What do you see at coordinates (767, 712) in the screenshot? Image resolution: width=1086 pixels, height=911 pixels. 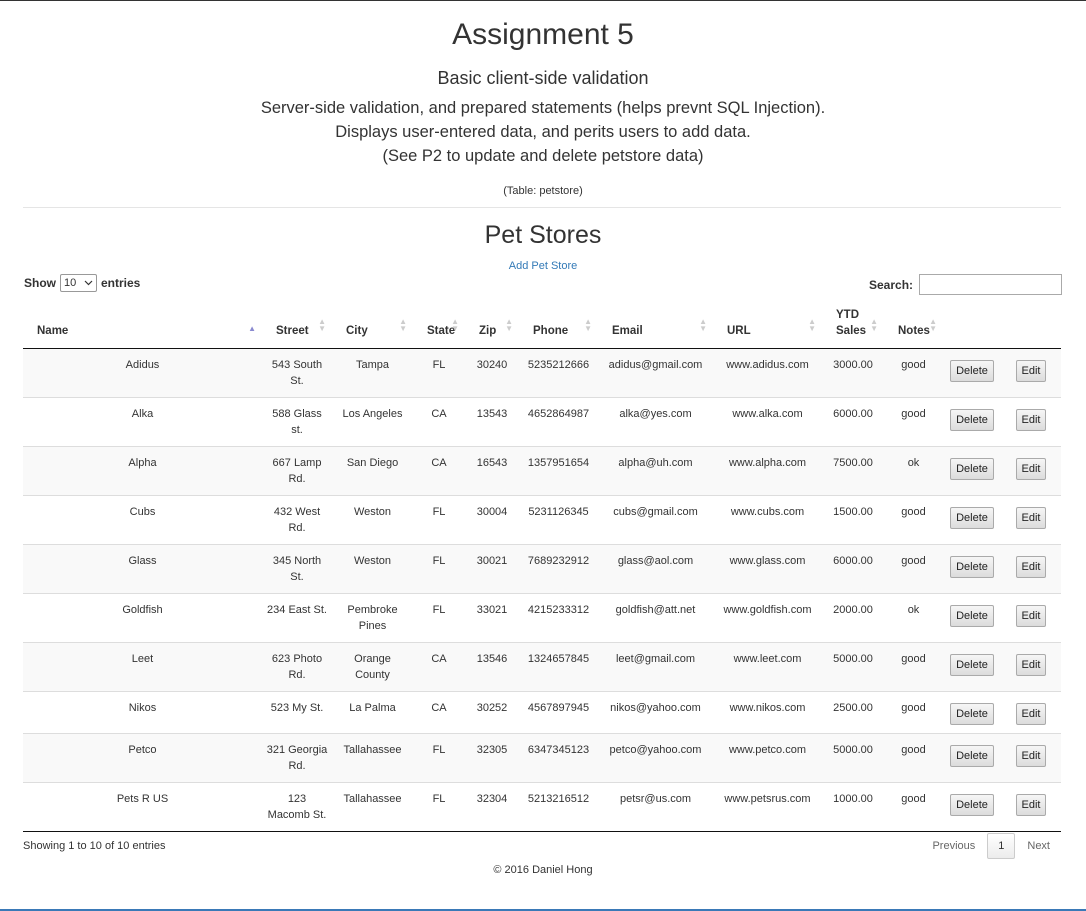 I see `cell-url: www.nikos.com` at bounding box center [767, 712].